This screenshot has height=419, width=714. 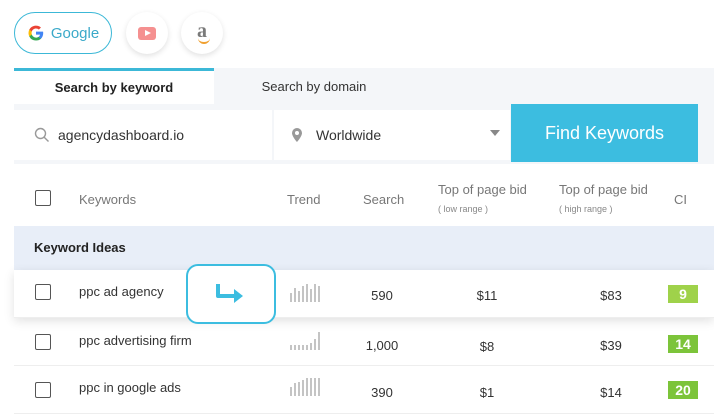 I want to click on google-label: Google, so click(x=75, y=33).